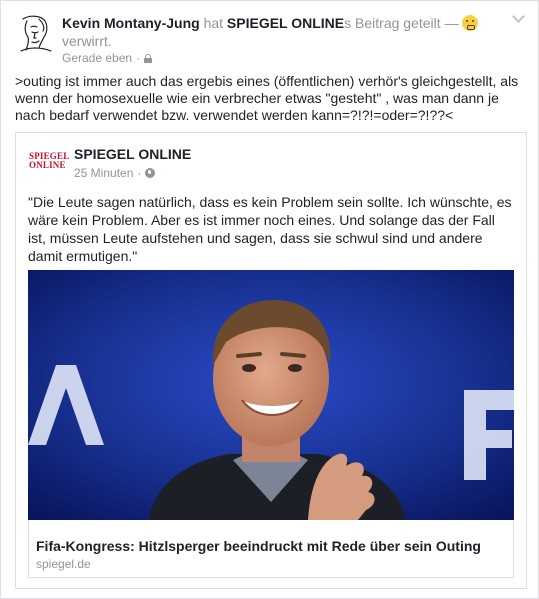  I want to click on feeling-text: verwirrt., so click(87, 41).